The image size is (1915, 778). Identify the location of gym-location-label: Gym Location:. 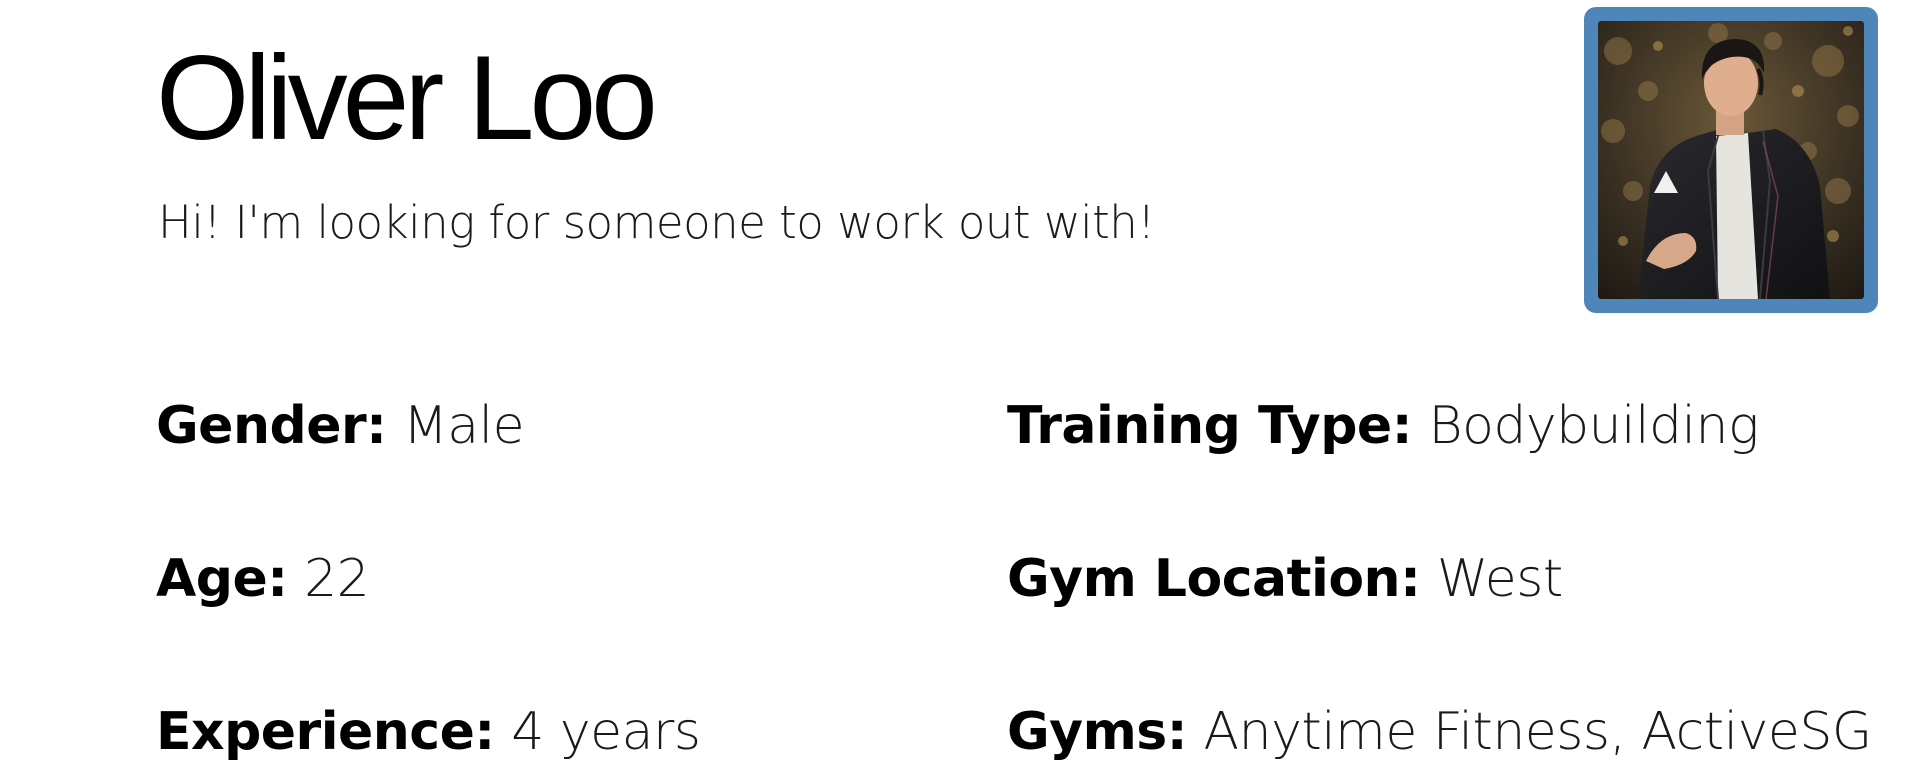
(1214, 579).